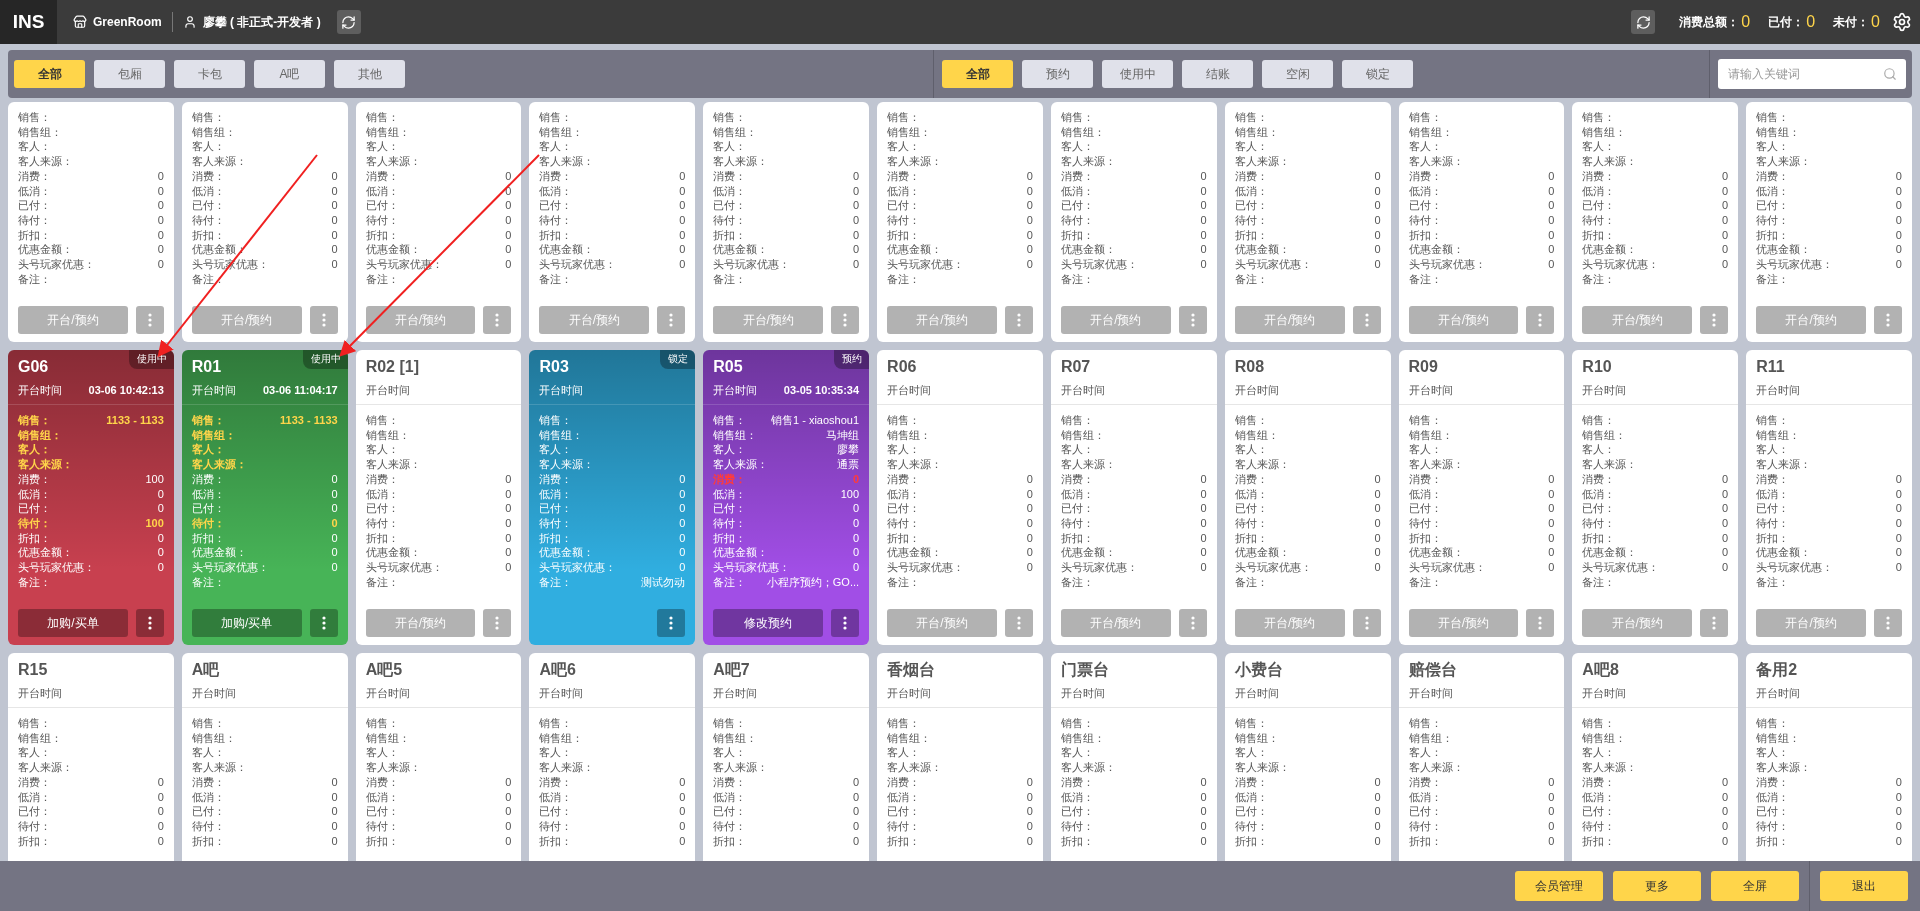 This screenshot has height=911, width=1920. Describe the element at coordinates (1755, 886) in the screenshot. I see `footer-button: 全屏` at that location.